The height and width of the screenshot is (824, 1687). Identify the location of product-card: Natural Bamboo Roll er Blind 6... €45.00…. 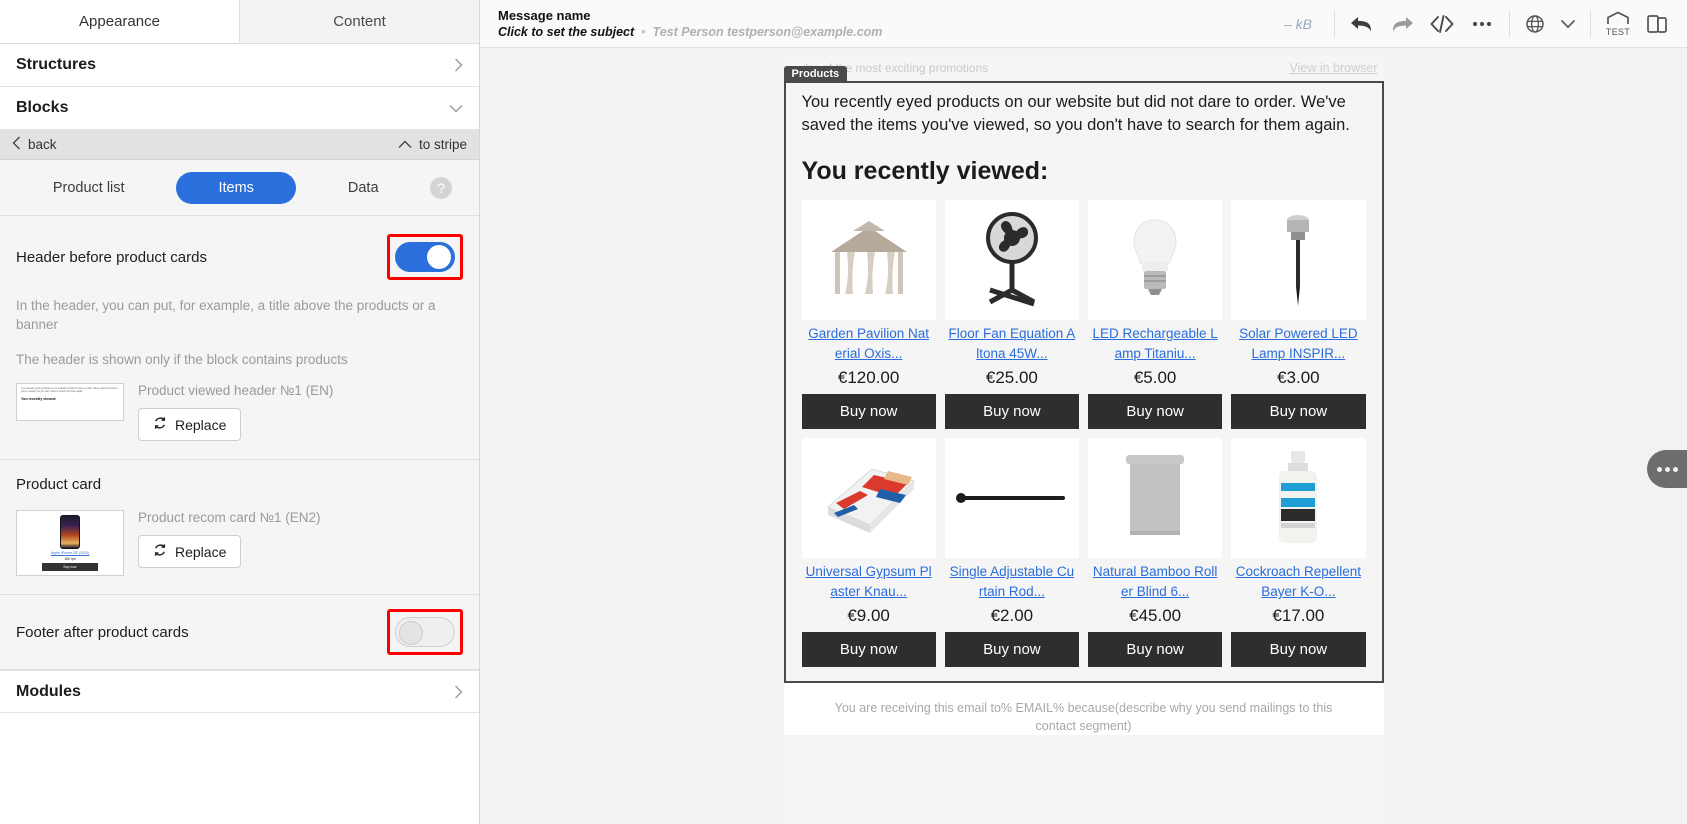
(1155, 552).